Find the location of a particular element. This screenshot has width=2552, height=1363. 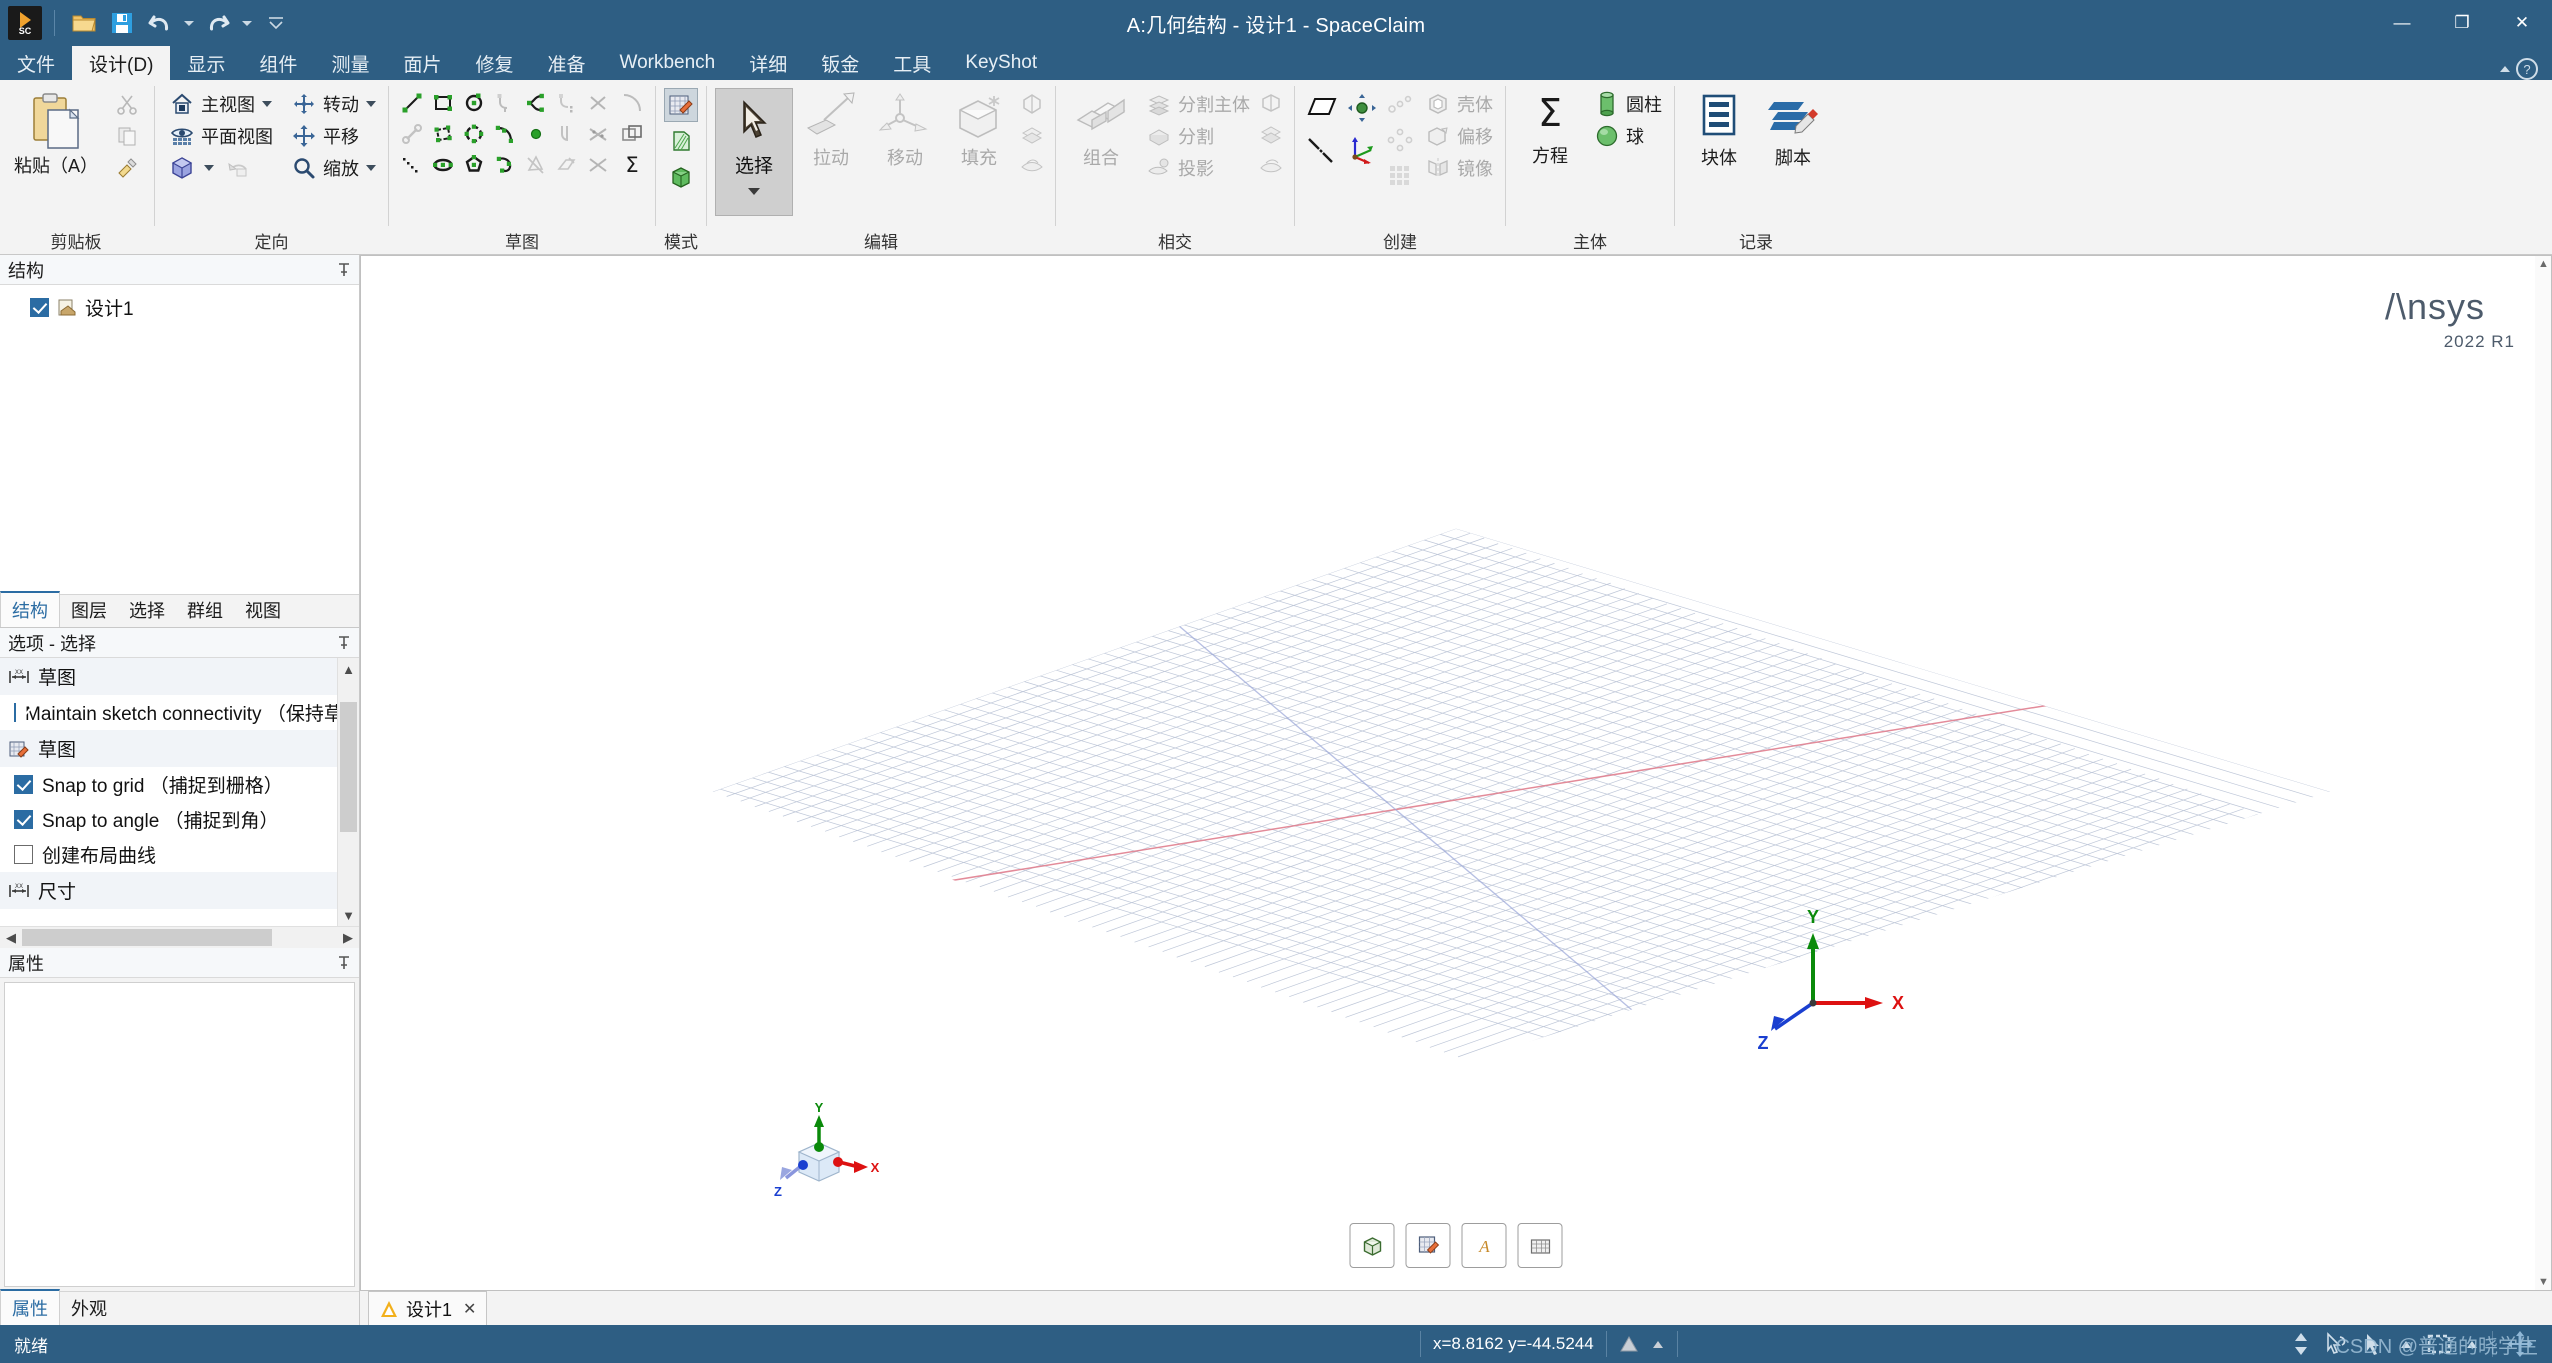

snap-to-grid-checkbox is located at coordinates (23, 784).